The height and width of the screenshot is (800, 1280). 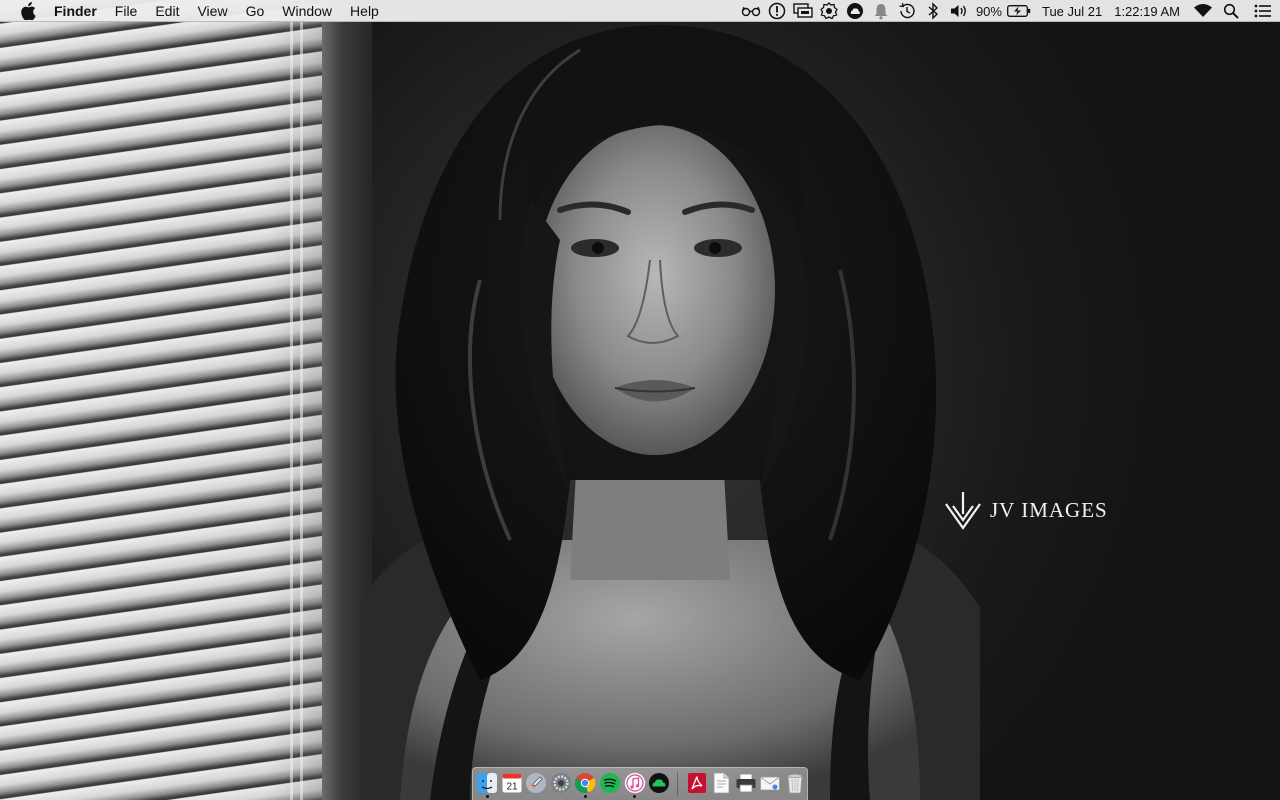 What do you see at coordinates (963, 511) in the screenshot?
I see `jv-images-logo-icon` at bounding box center [963, 511].